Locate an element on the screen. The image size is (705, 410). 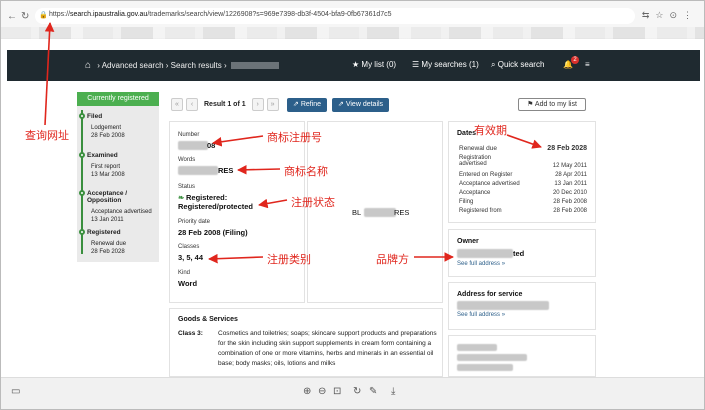
last-page-button: » is located at coordinates (272, 104).